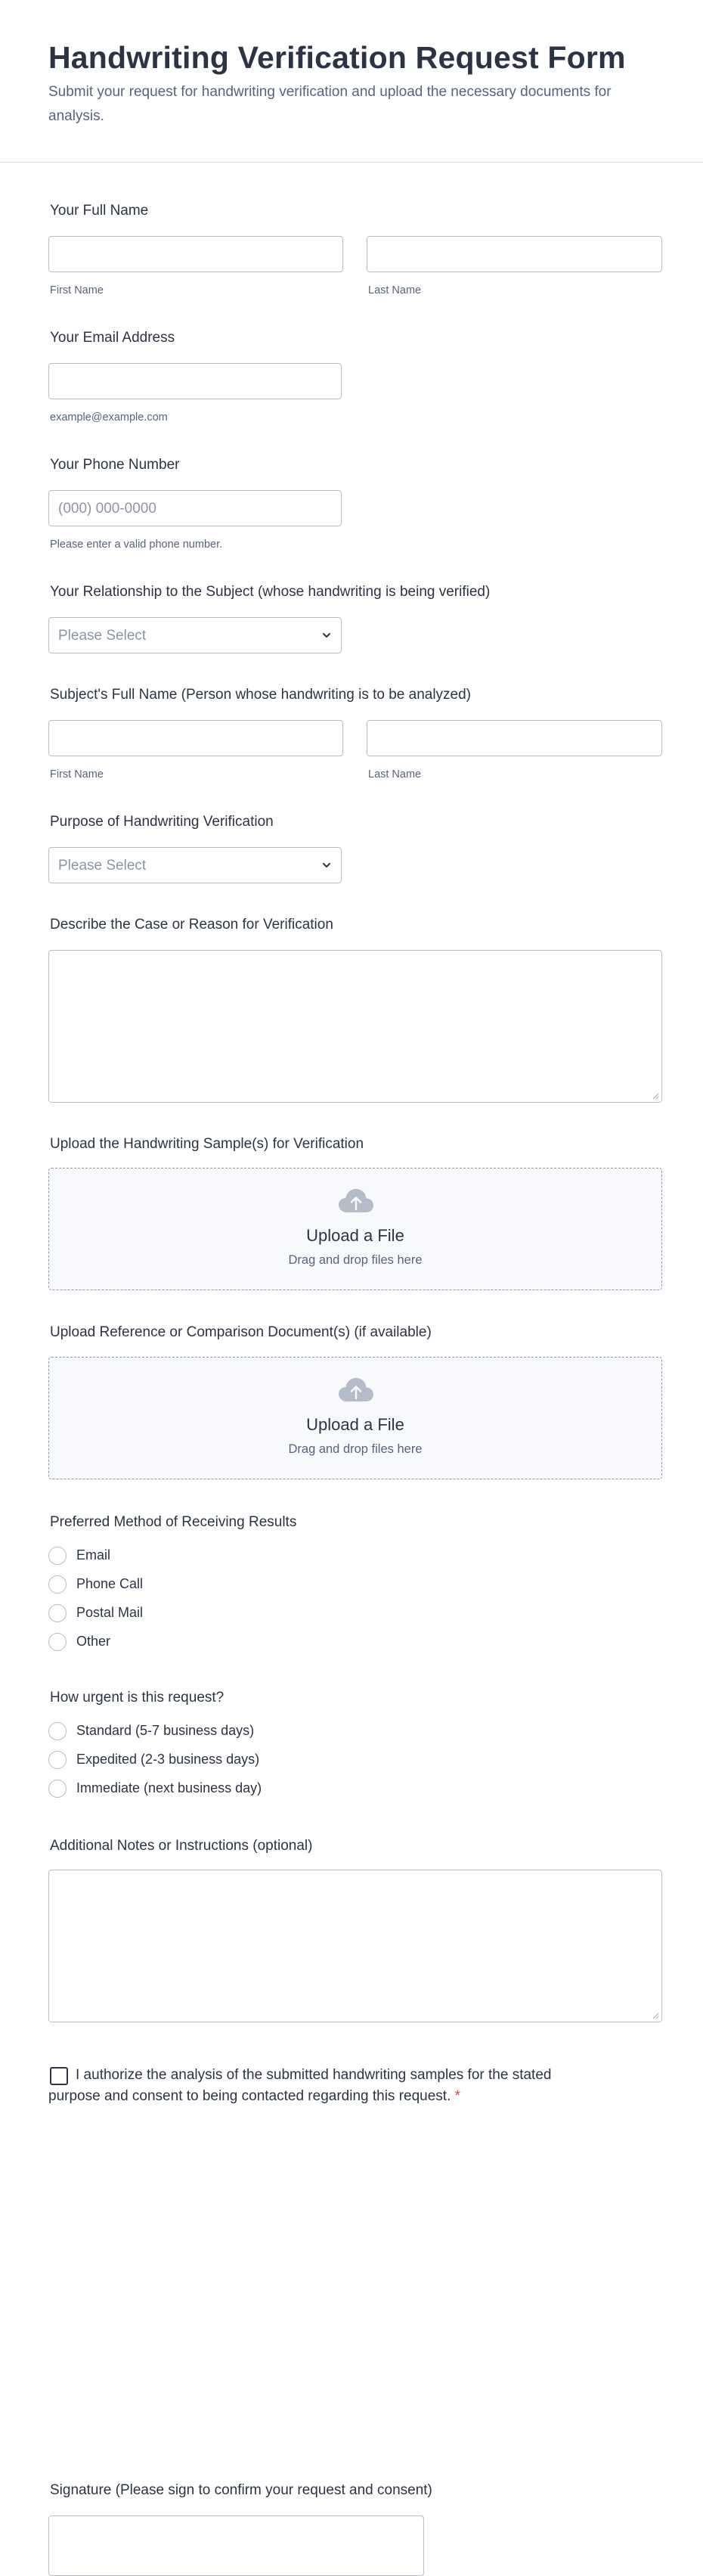 Image resolution: width=703 pixels, height=2576 pixels. I want to click on phone-sublabel: Please enter a valid phone number., so click(136, 544).